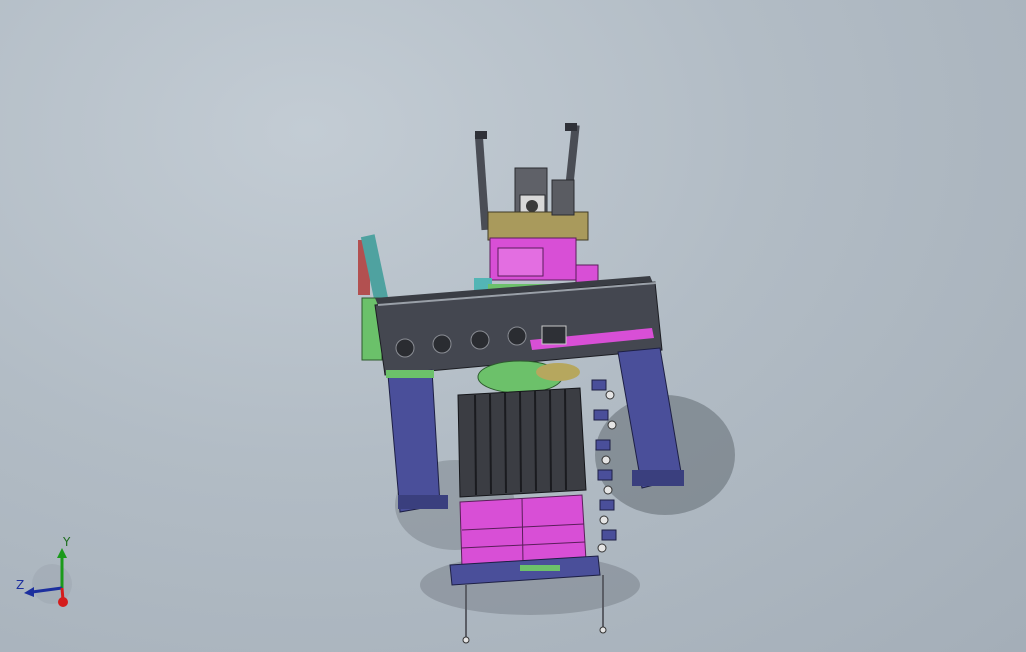 This screenshot has width=1026, height=652. Describe the element at coordinates (563, 197) in the screenshot. I see `motor-mount` at that location.